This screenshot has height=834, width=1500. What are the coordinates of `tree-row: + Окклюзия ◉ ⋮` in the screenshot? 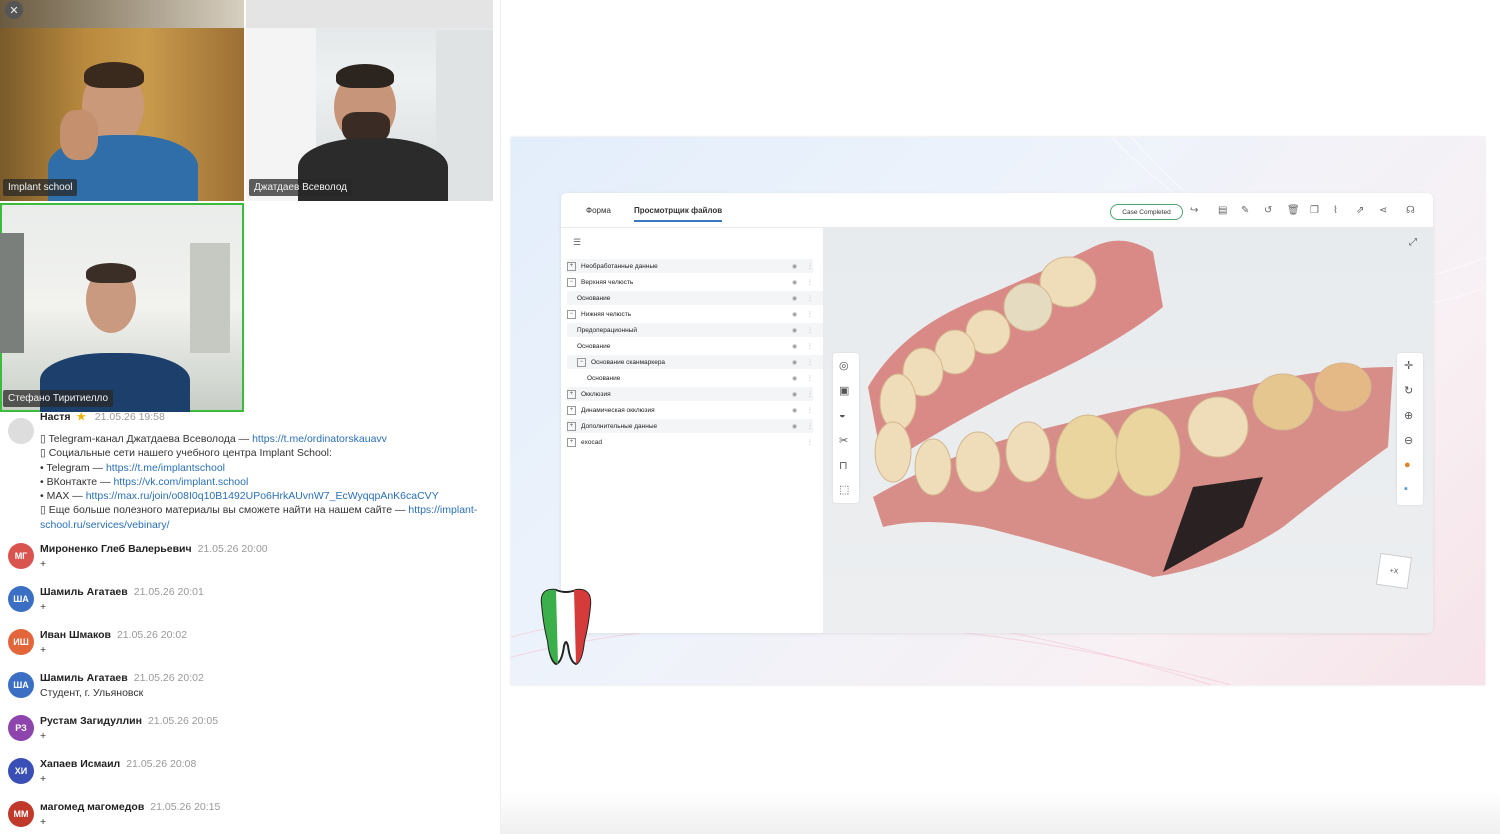 It's located at (690, 394).